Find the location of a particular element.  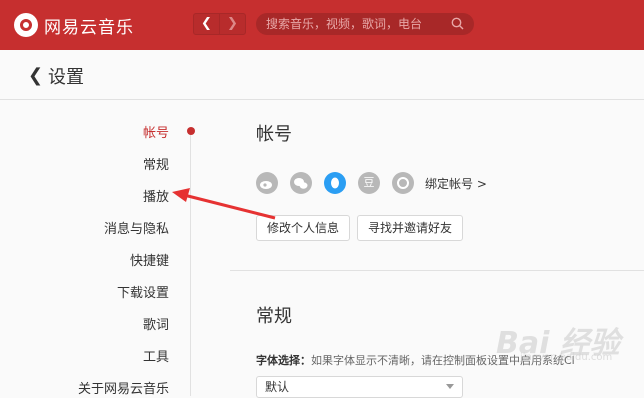

sidebar-item-tools: 工具 is located at coordinates (156, 355).